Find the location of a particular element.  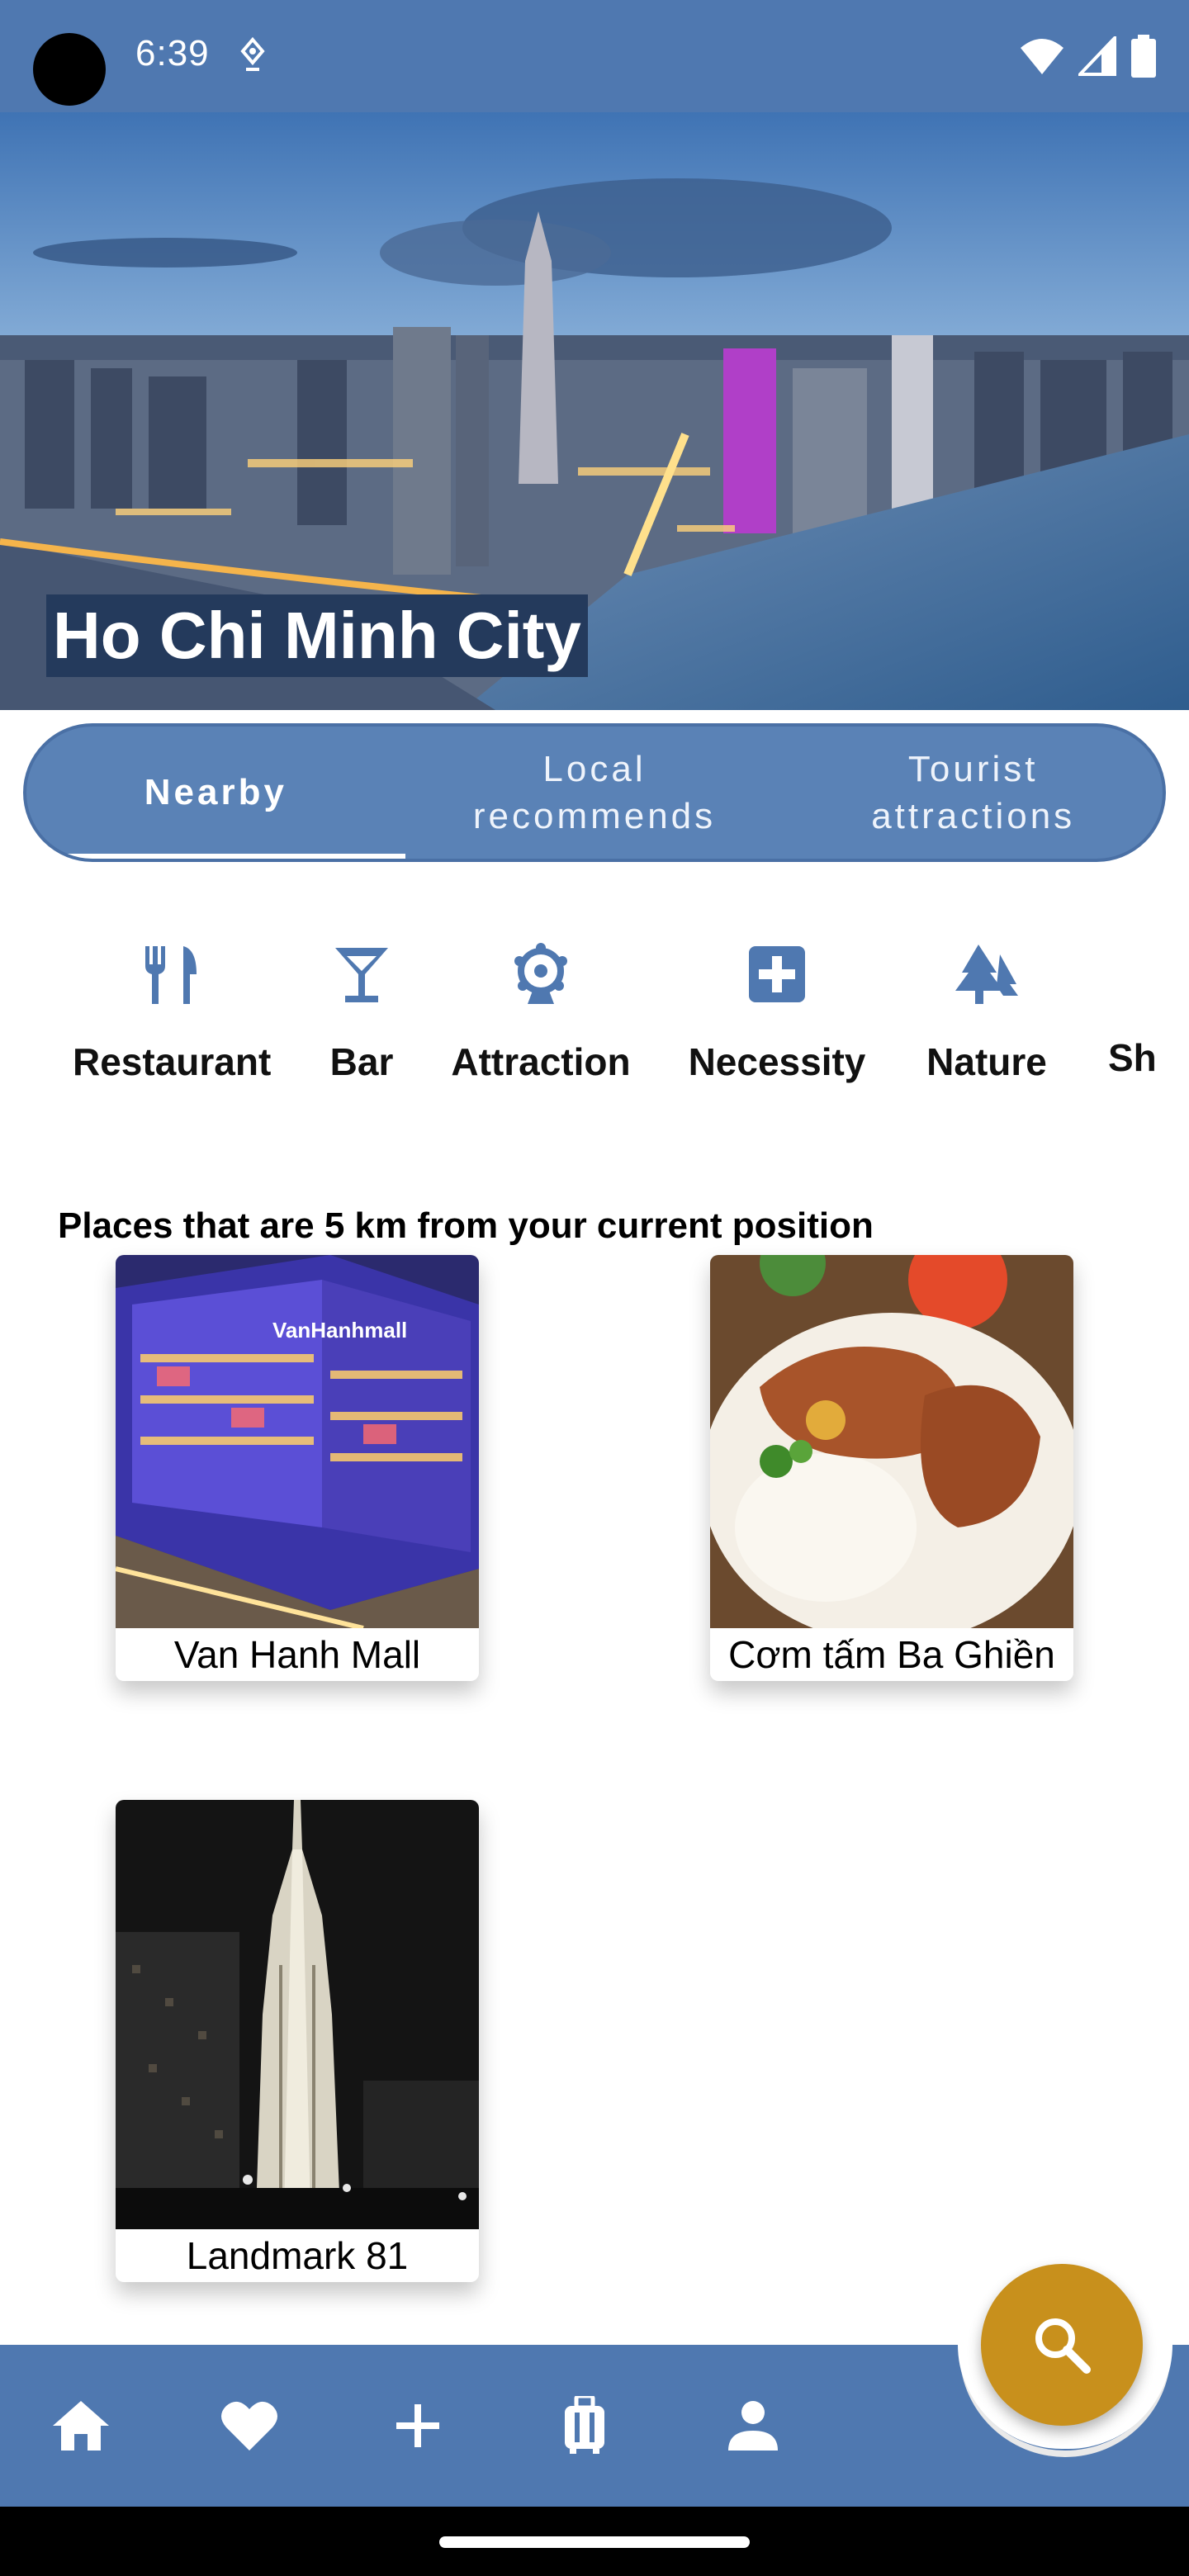

category-label: Bar is located at coordinates (361, 1061).